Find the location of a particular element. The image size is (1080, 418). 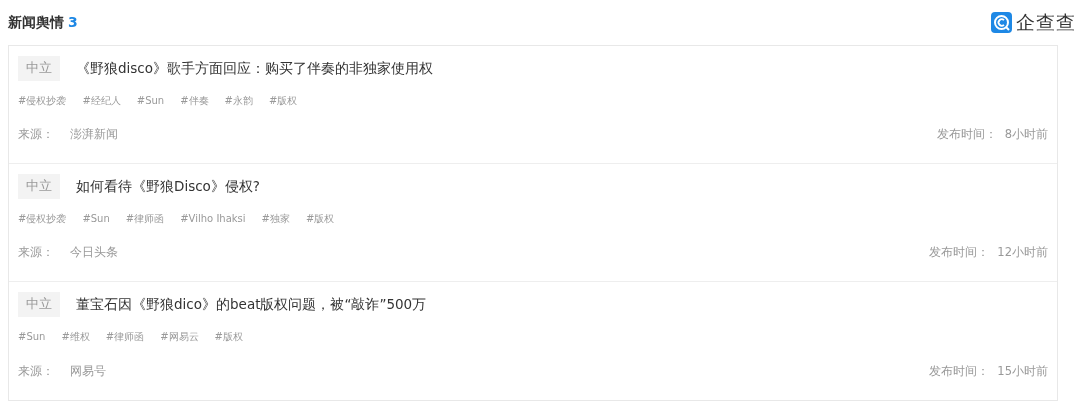

news-count: 3 is located at coordinates (73, 22).